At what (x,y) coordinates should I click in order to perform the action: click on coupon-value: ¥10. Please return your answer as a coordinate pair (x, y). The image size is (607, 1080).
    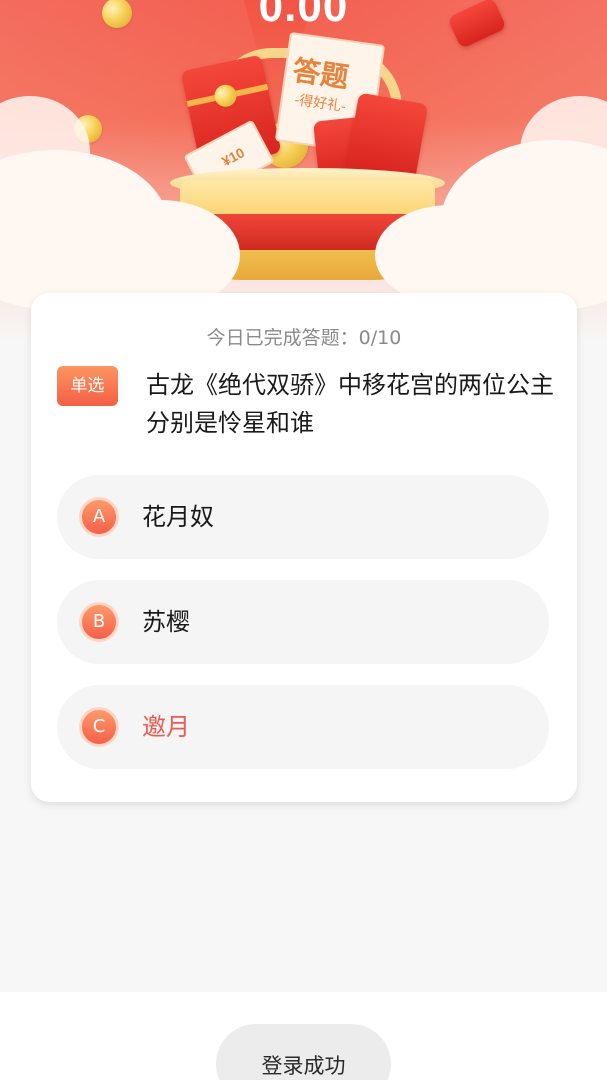
    Looking at the image, I should click on (233, 157).